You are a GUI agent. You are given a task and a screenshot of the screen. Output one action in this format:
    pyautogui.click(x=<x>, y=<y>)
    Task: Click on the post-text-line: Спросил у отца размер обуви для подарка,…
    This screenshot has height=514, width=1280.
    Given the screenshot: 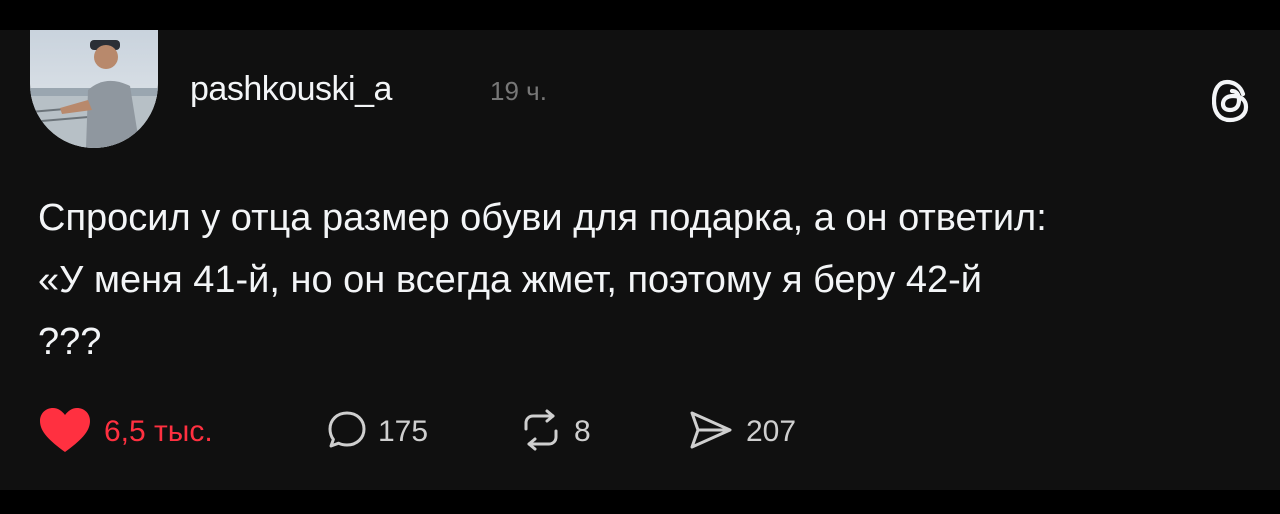 What is the action you would take?
    pyautogui.click(x=542, y=218)
    